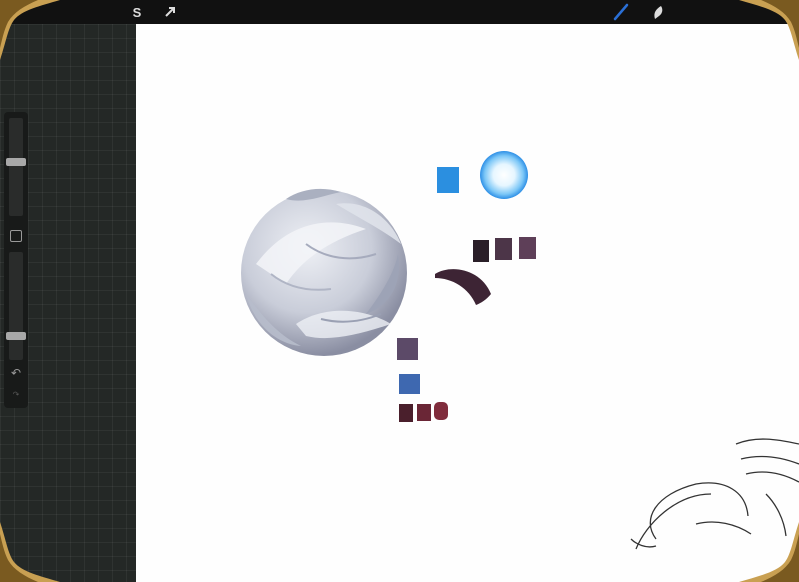  What do you see at coordinates (16, 167) in the screenshot?
I see `brush-size-slider` at bounding box center [16, 167].